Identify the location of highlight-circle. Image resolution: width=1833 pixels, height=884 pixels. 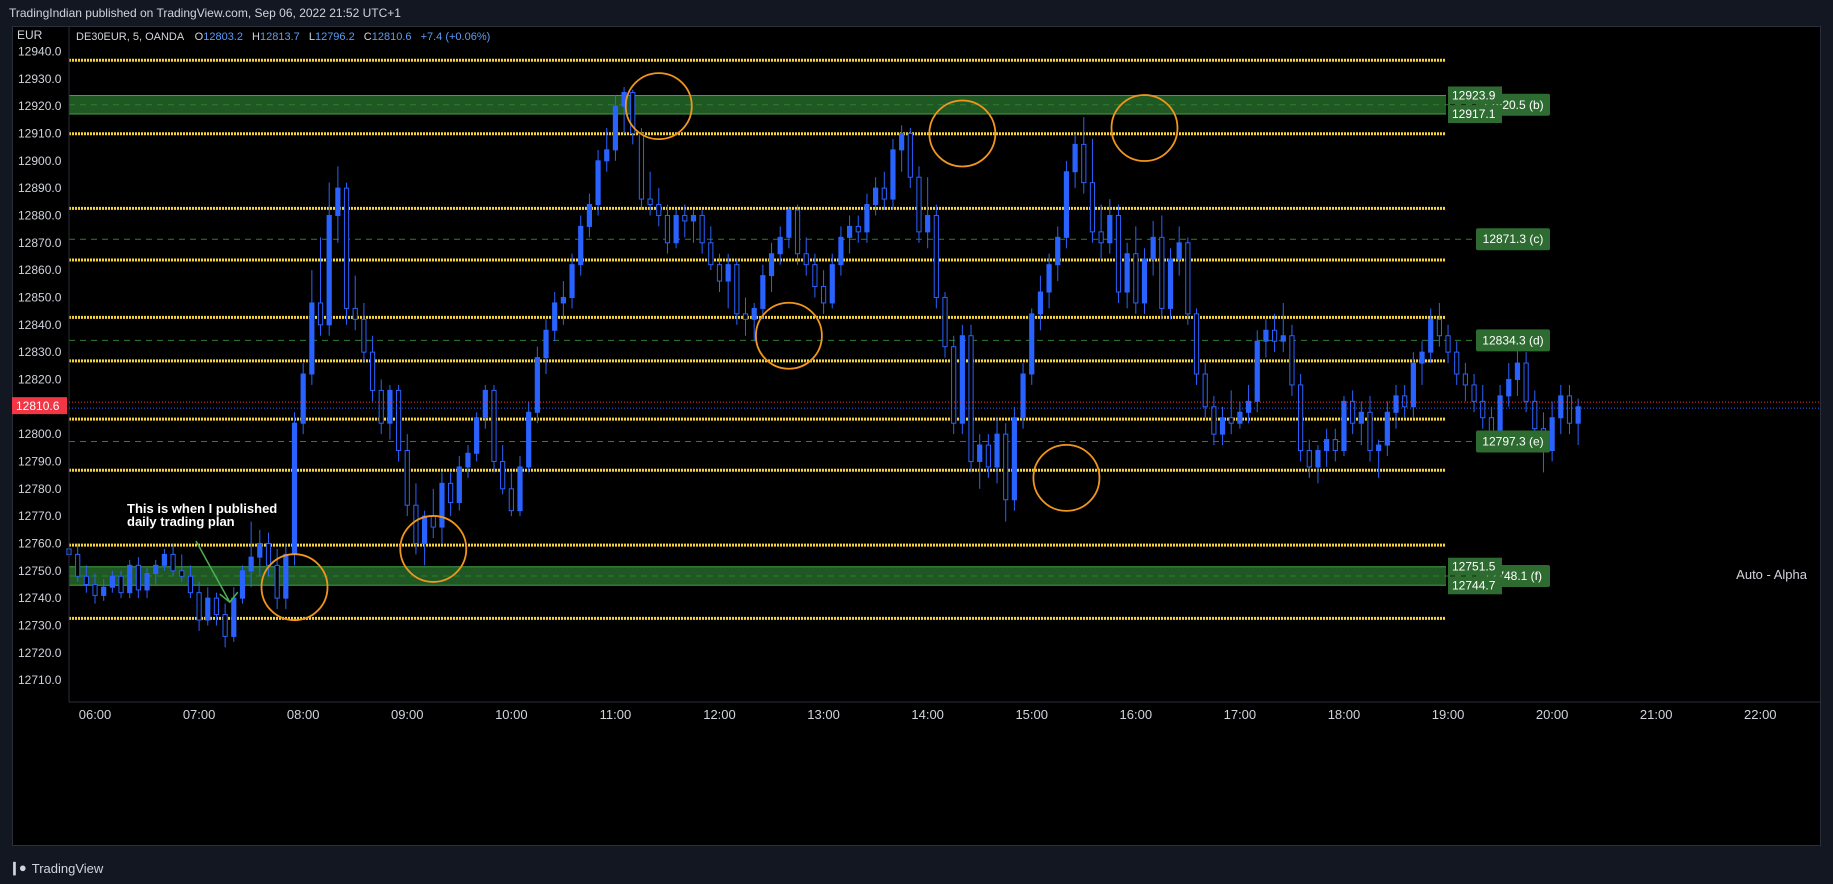
(1066, 477).